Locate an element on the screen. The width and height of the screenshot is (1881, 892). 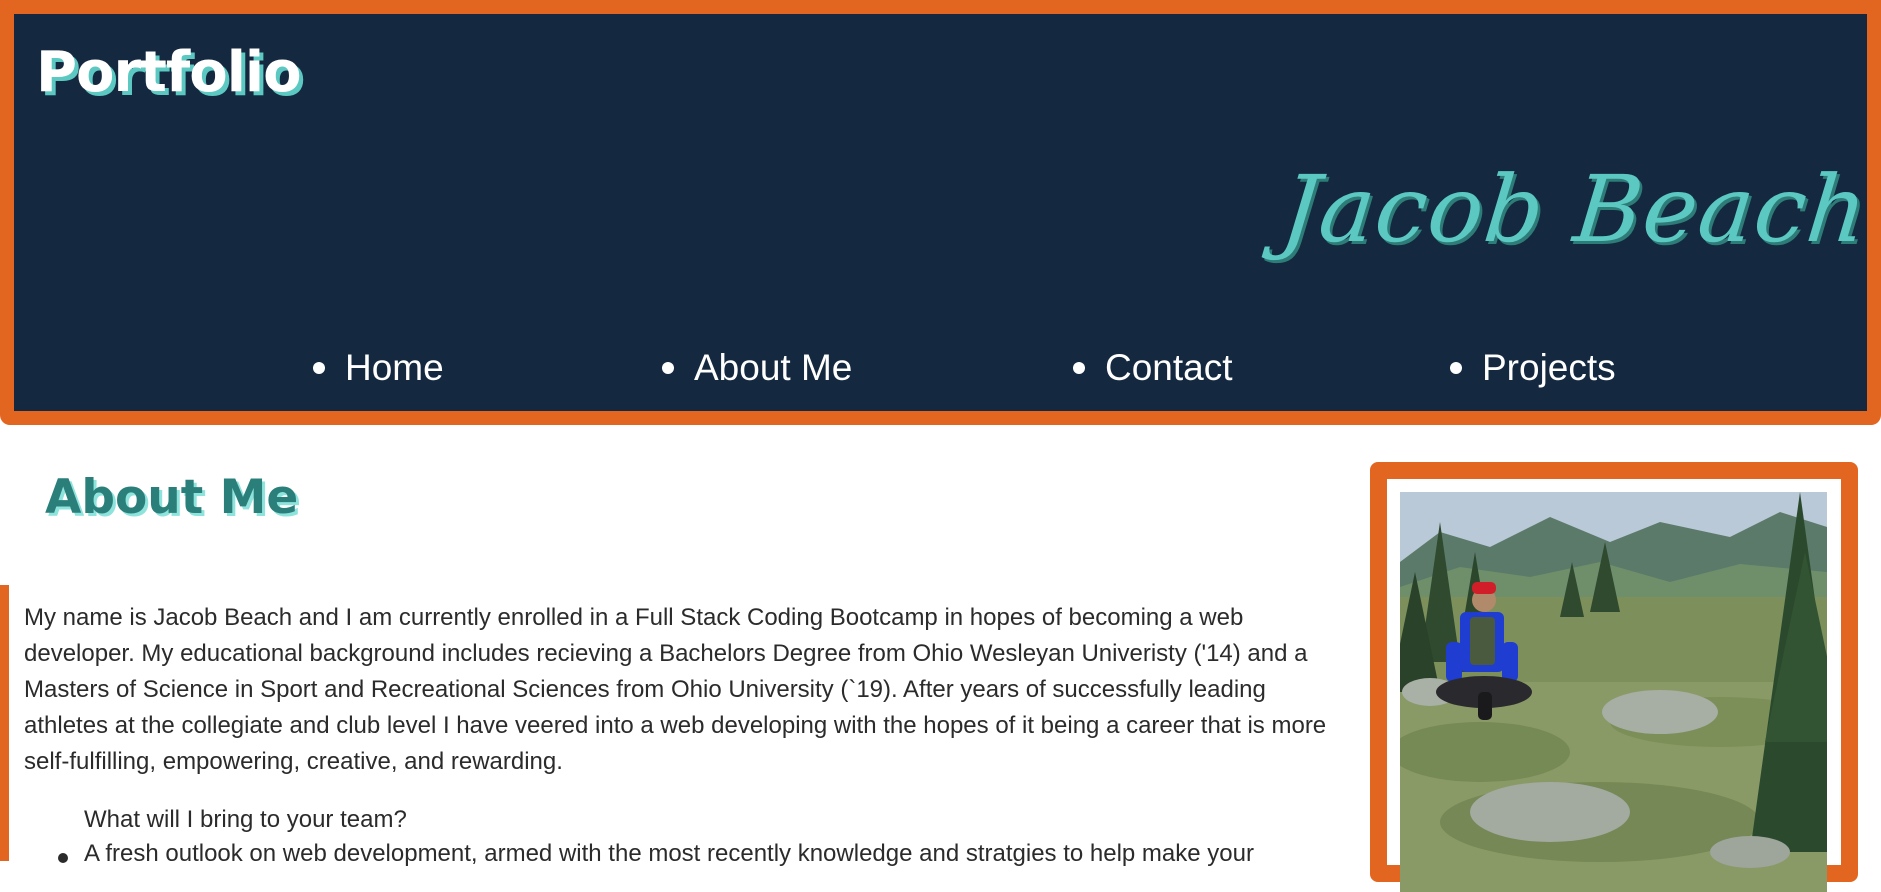
about-title: About Me is located at coordinates (172, 497).